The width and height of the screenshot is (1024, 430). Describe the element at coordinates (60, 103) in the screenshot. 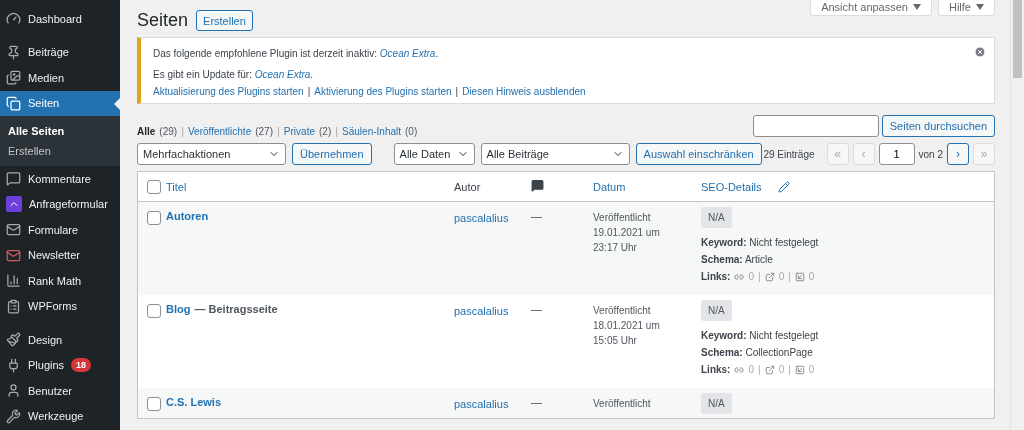

I see `sidebar-item: Seiten` at that location.